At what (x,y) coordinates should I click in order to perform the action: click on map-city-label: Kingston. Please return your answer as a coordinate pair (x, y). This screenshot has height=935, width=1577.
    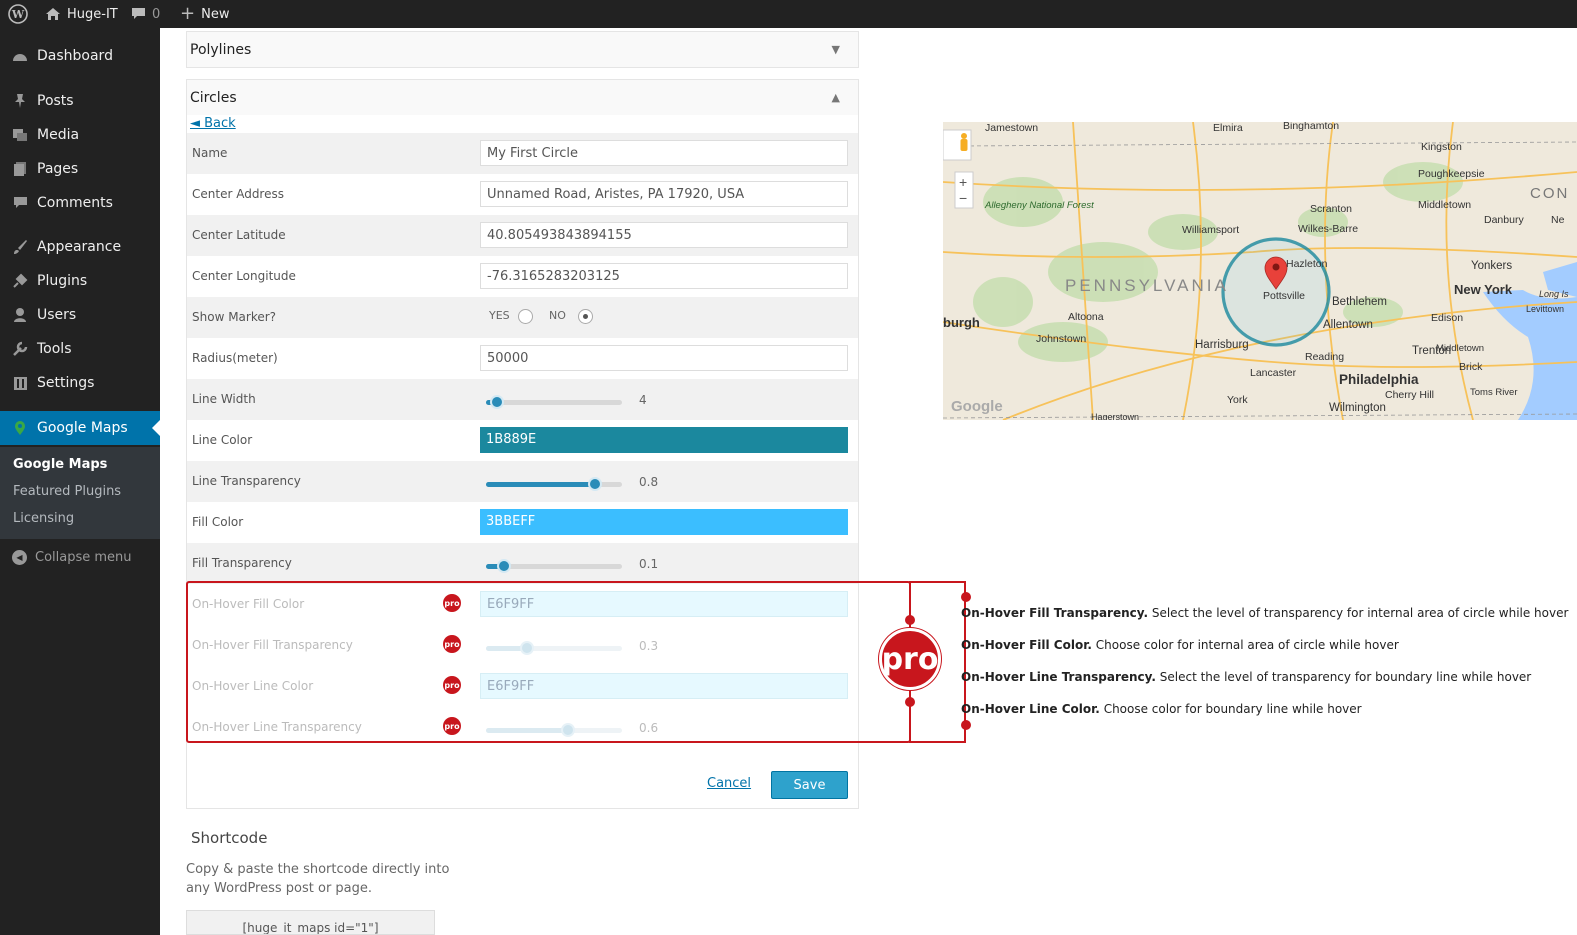
    Looking at the image, I should click on (1441, 147).